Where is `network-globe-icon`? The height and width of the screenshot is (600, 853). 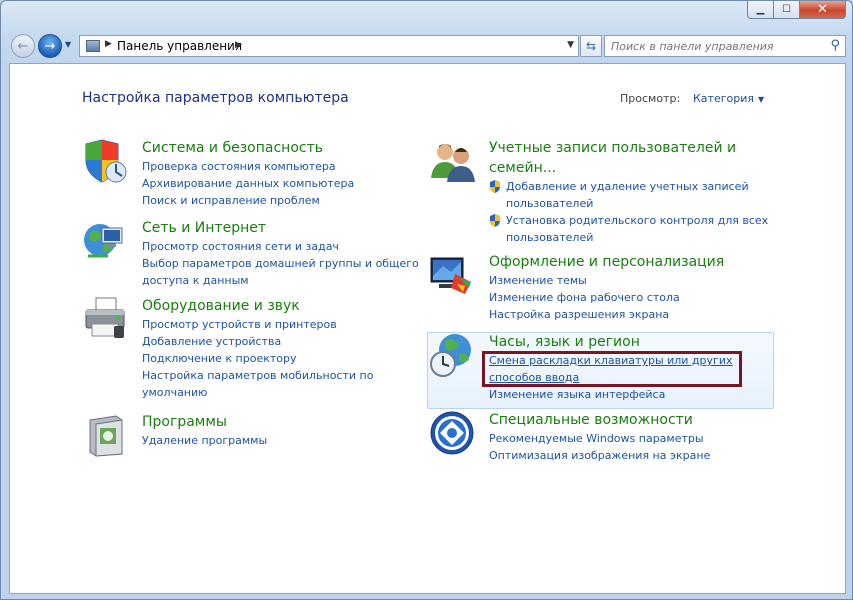 network-globe-icon is located at coordinates (105, 241).